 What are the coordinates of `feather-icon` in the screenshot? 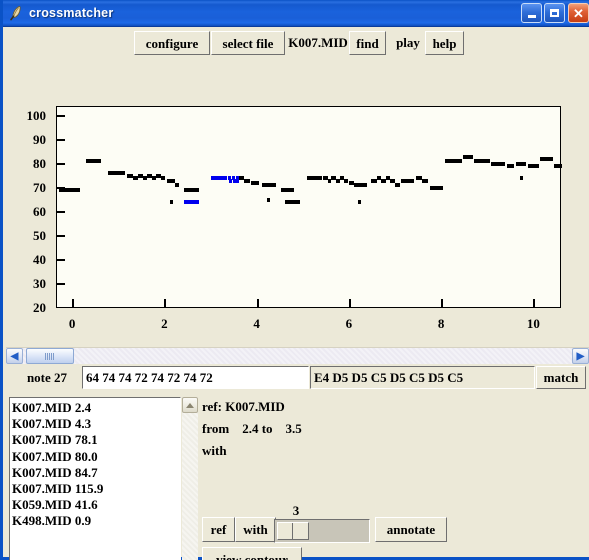 It's located at (16, 13).